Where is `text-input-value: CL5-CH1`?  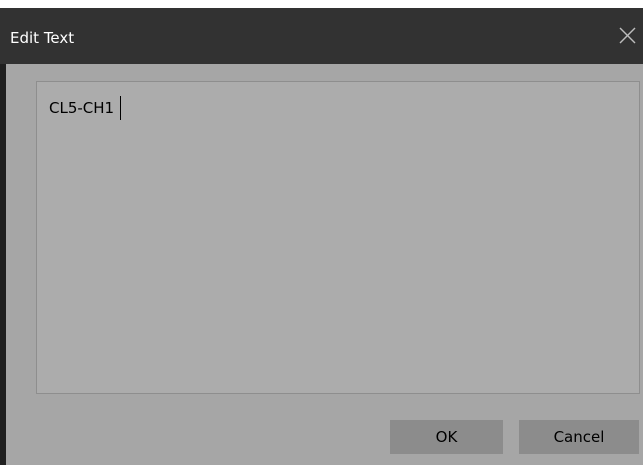 text-input-value: CL5-CH1 is located at coordinates (82, 108).